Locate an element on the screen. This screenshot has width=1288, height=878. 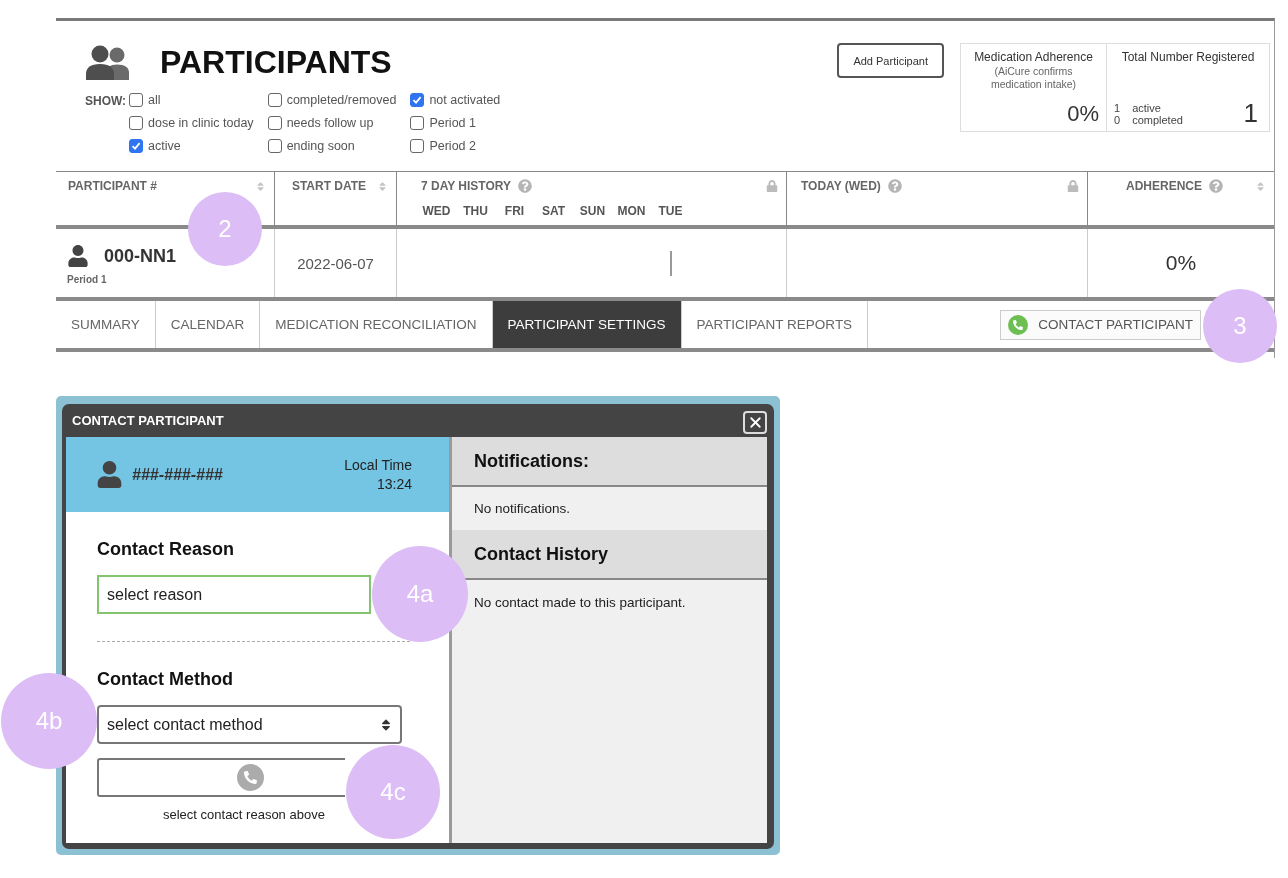
method-select: select contact method is located at coordinates (249, 724).